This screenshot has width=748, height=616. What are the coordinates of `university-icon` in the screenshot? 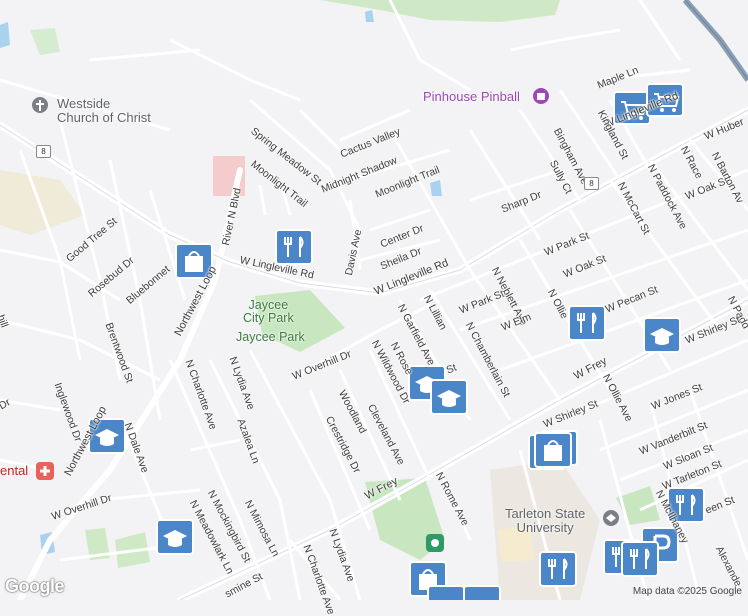 It's located at (611, 518).